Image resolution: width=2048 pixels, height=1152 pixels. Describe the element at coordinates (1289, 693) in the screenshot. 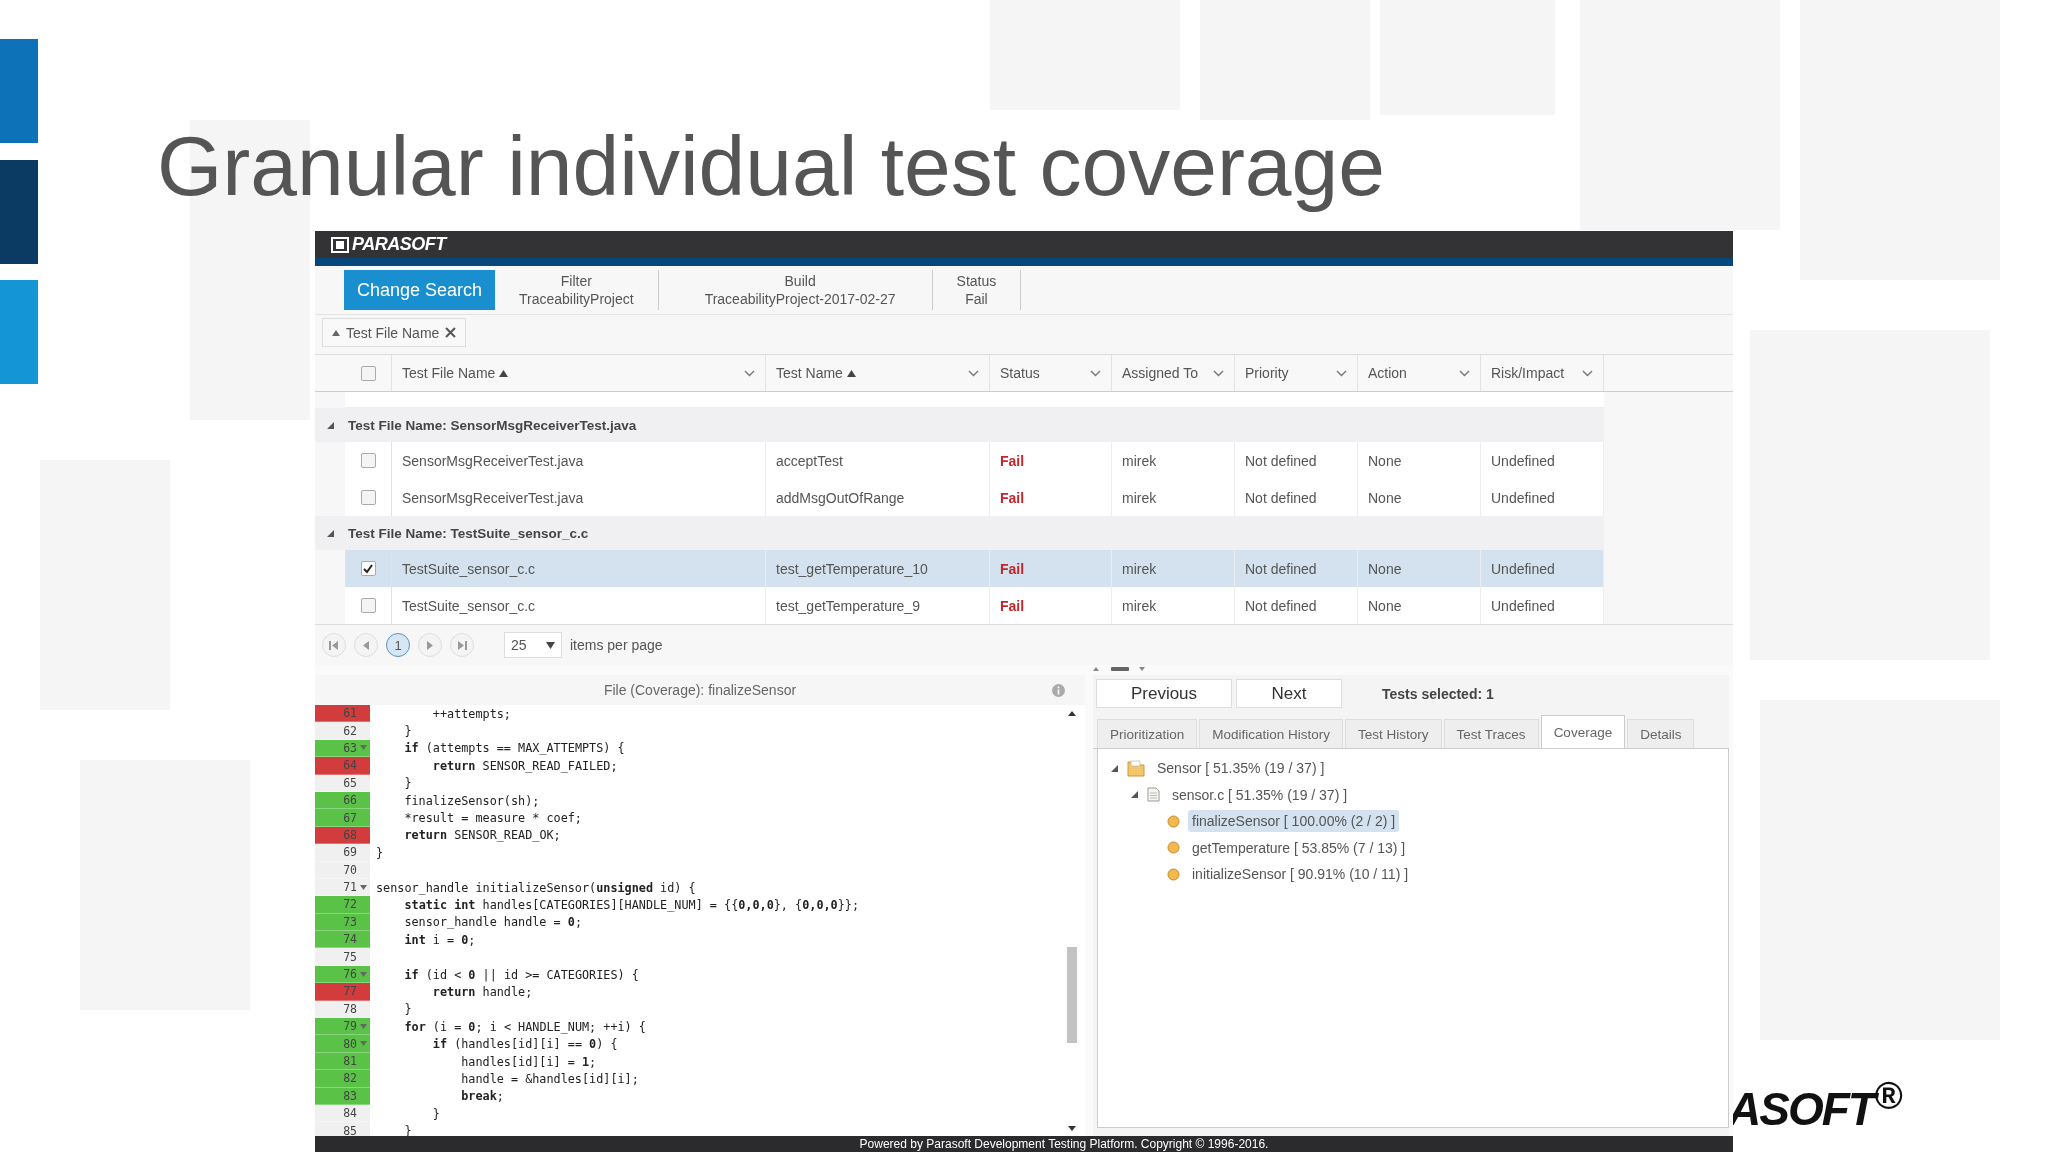

I see `nav-button: Next` at that location.